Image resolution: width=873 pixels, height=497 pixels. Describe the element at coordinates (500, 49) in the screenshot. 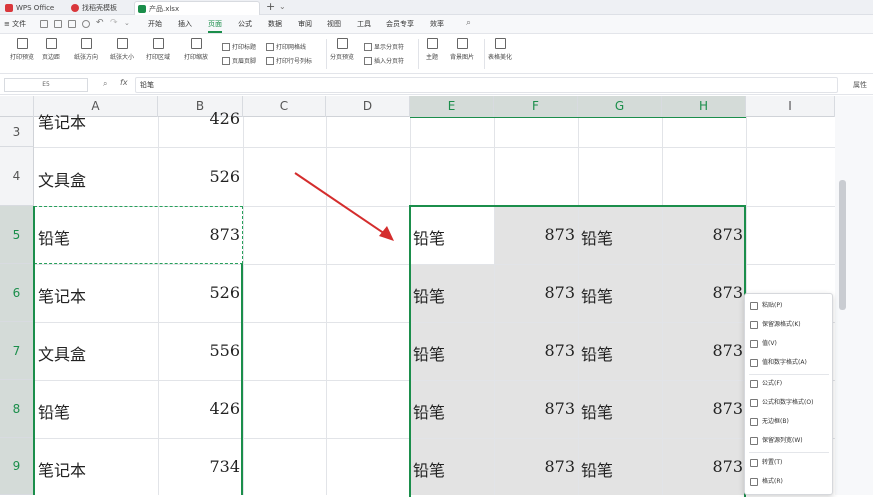

I see `table-beautify-button: 表格美化` at that location.